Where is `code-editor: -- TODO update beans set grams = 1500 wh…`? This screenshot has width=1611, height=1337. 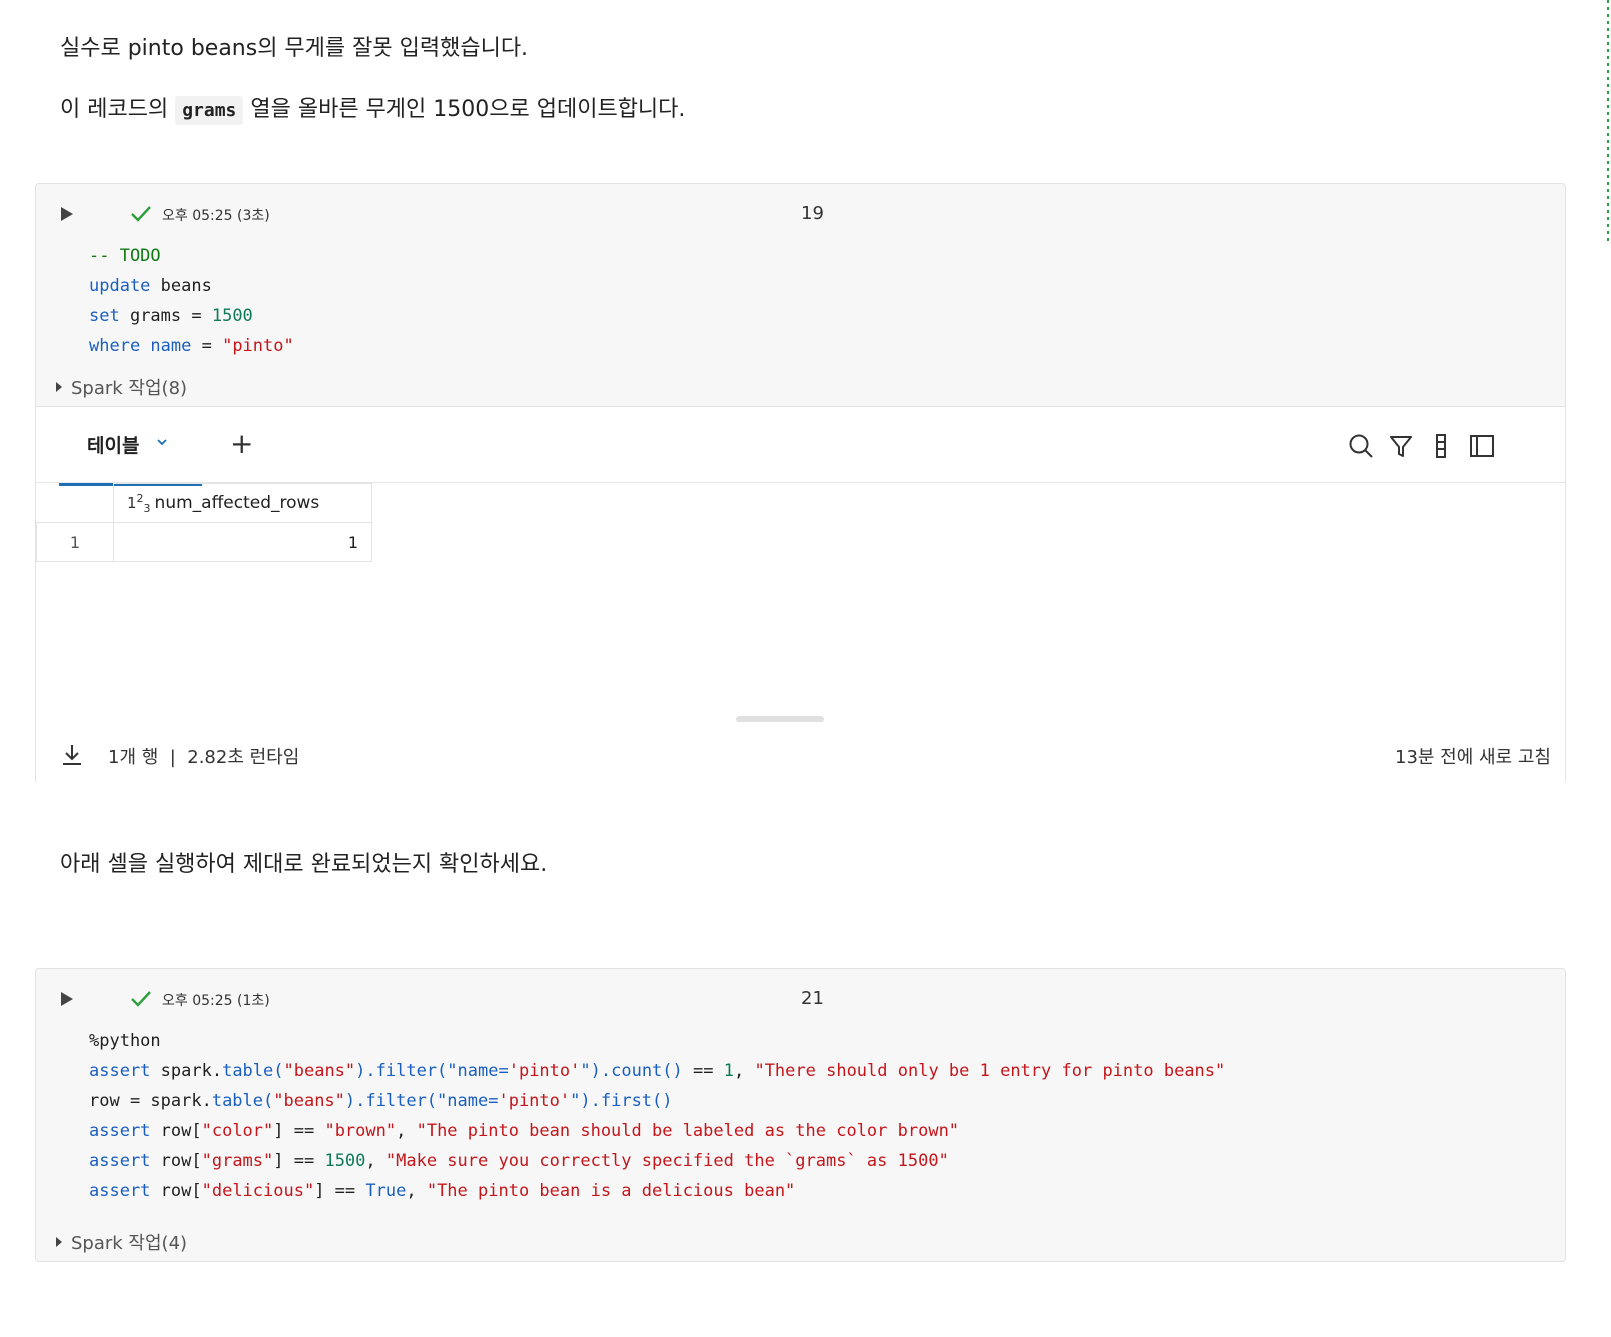 code-editor: -- TODO update beans set grams = 1500 wh… is located at coordinates (191, 301).